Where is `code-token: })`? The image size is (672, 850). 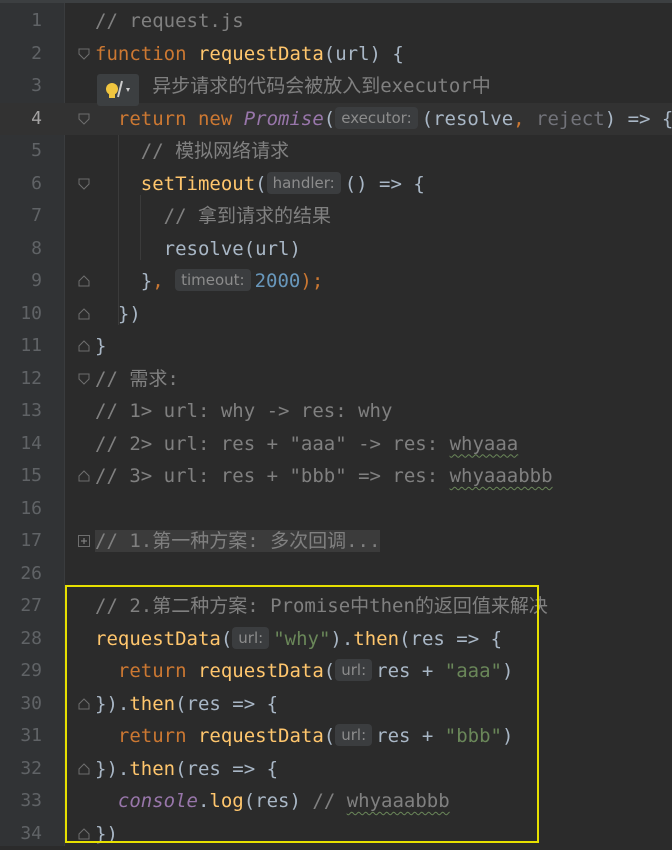
code-token: }) is located at coordinates (118, 314).